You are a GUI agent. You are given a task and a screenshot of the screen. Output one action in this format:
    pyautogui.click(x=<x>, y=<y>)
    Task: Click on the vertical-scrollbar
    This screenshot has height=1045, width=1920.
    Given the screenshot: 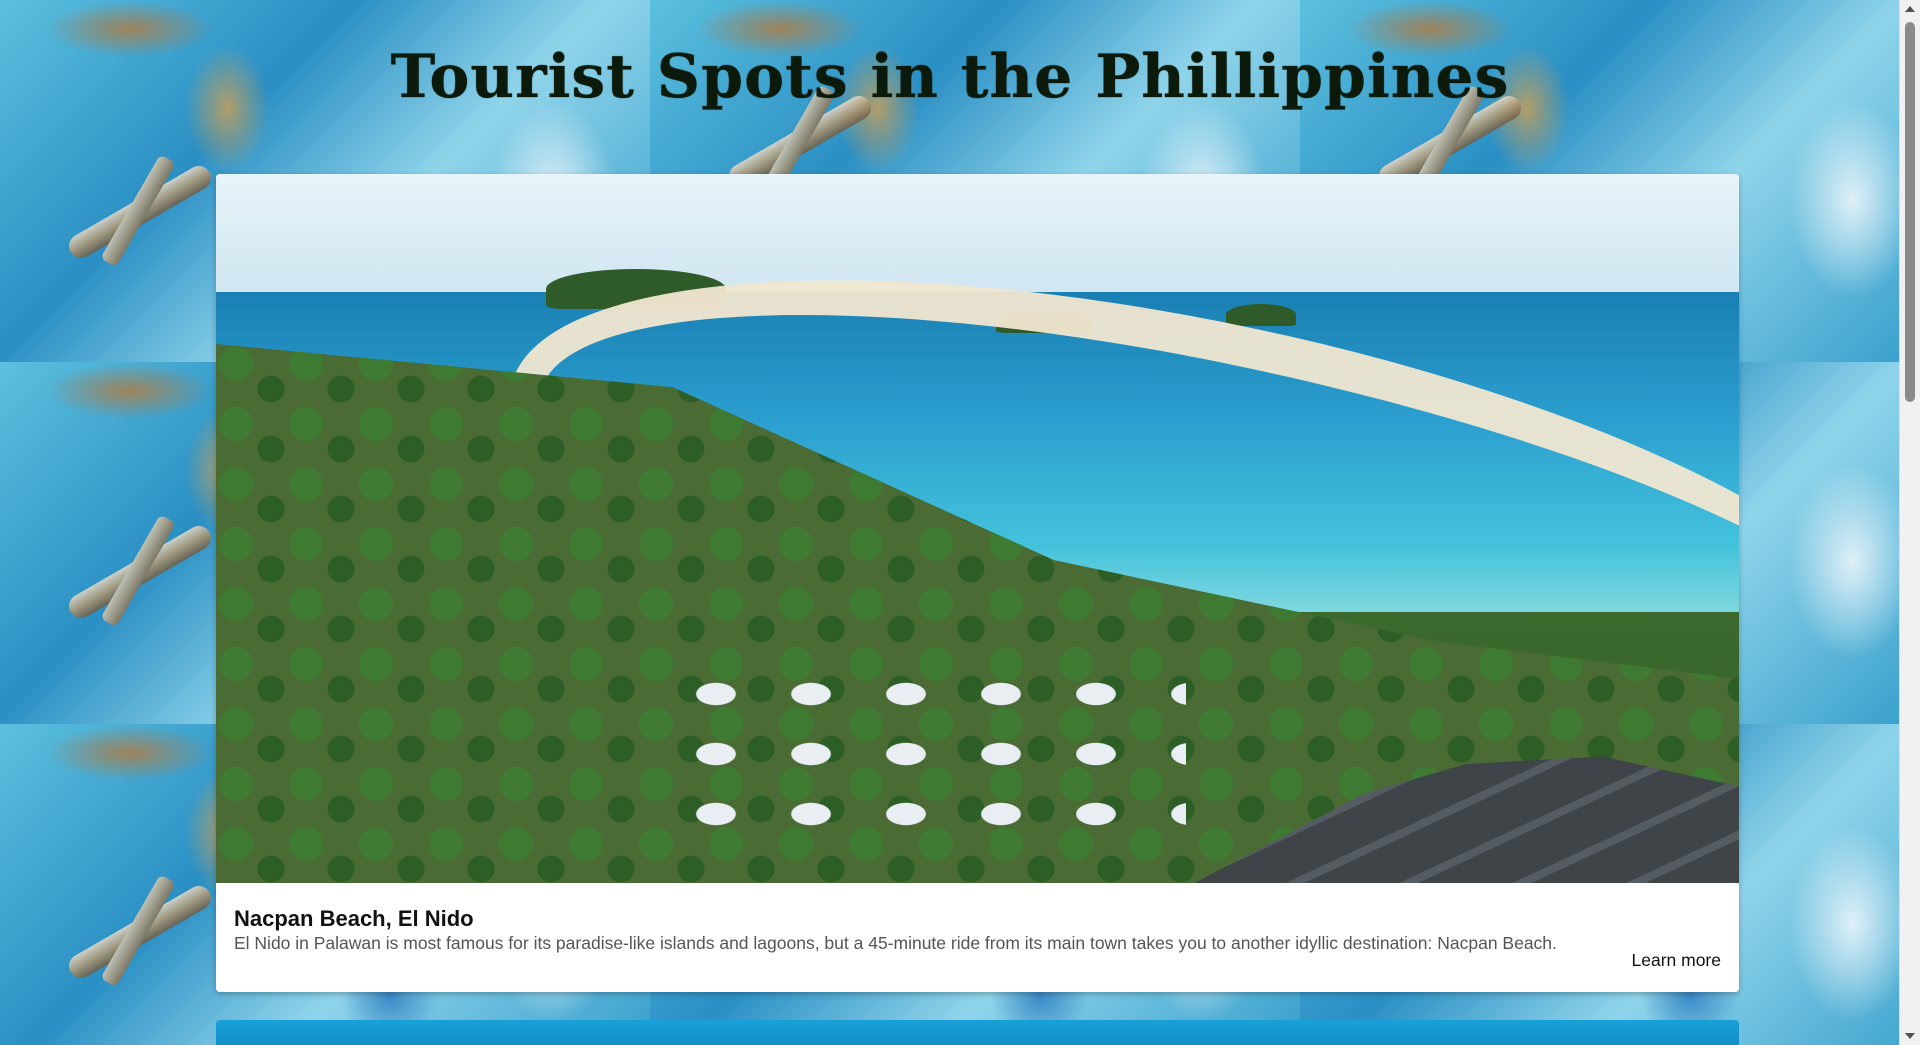 What is the action you would take?
    pyautogui.click(x=1909, y=522)
    